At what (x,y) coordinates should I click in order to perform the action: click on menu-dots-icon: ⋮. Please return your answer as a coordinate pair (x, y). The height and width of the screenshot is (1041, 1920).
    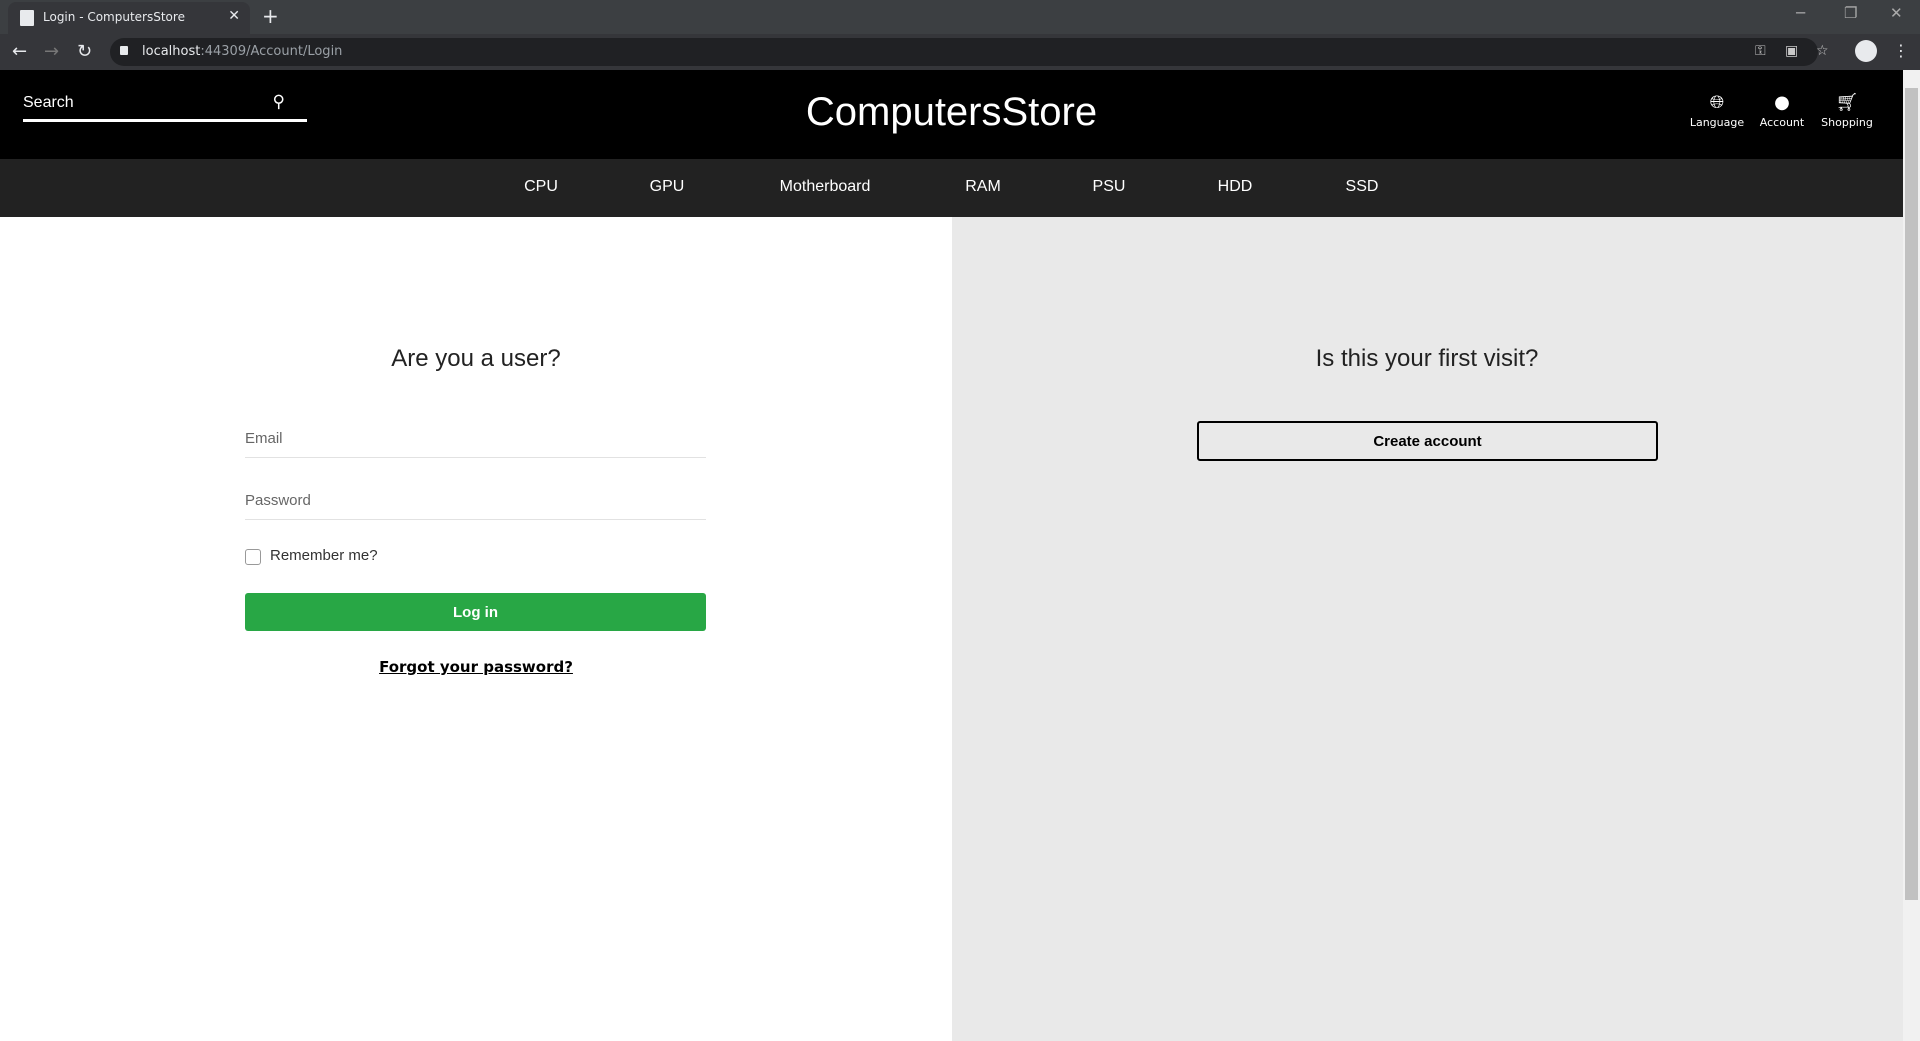
    Looking at the image, I should click on (1901, 50).